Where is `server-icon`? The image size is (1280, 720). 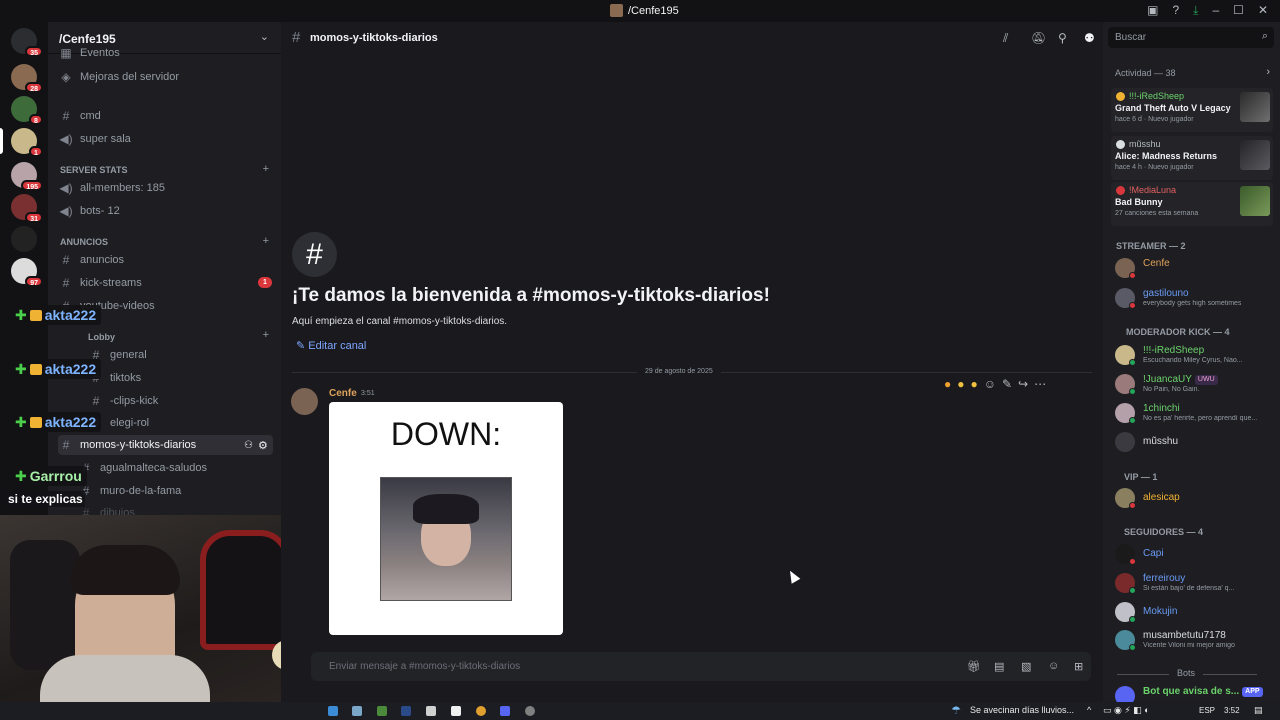 server-icon is located at coordinates (24, 239).